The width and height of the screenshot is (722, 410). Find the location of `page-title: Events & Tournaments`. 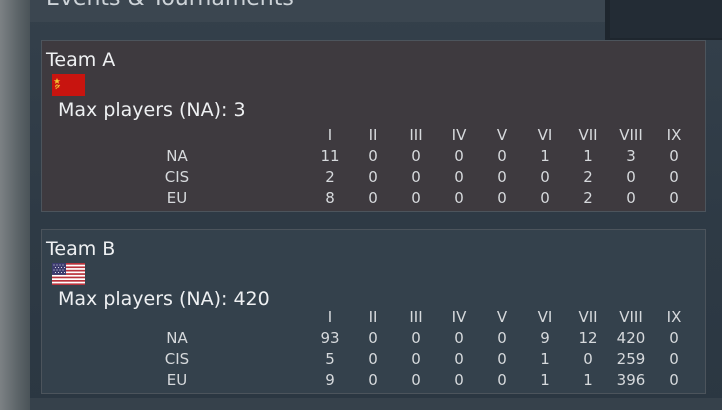

page-title: Events & Tournaments is located at coordinates (170, 5).